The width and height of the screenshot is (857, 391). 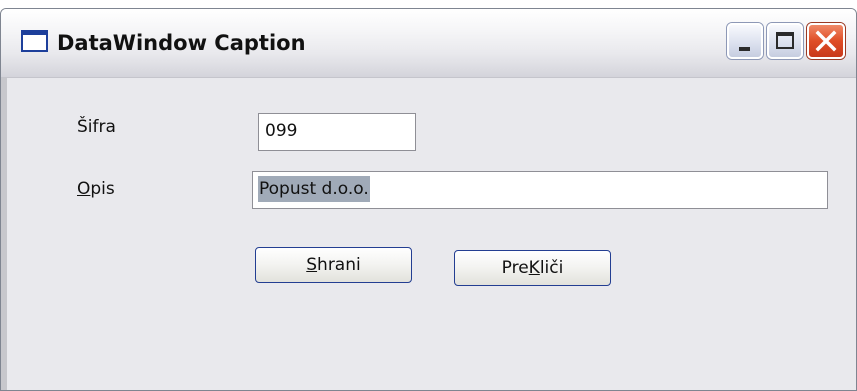 I want to click on opis-label: Opis, so click(x=96, y=189).